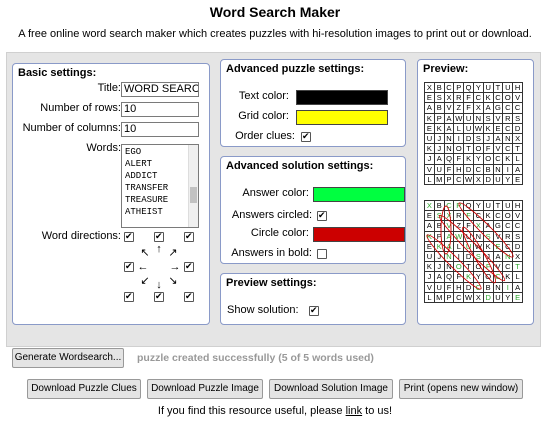 The height and width of the screenshot is (422, 550). What do you see at coordinates (446, 230) in the screenshot?
I see `answer-circle` at bounding box center [446, 230].